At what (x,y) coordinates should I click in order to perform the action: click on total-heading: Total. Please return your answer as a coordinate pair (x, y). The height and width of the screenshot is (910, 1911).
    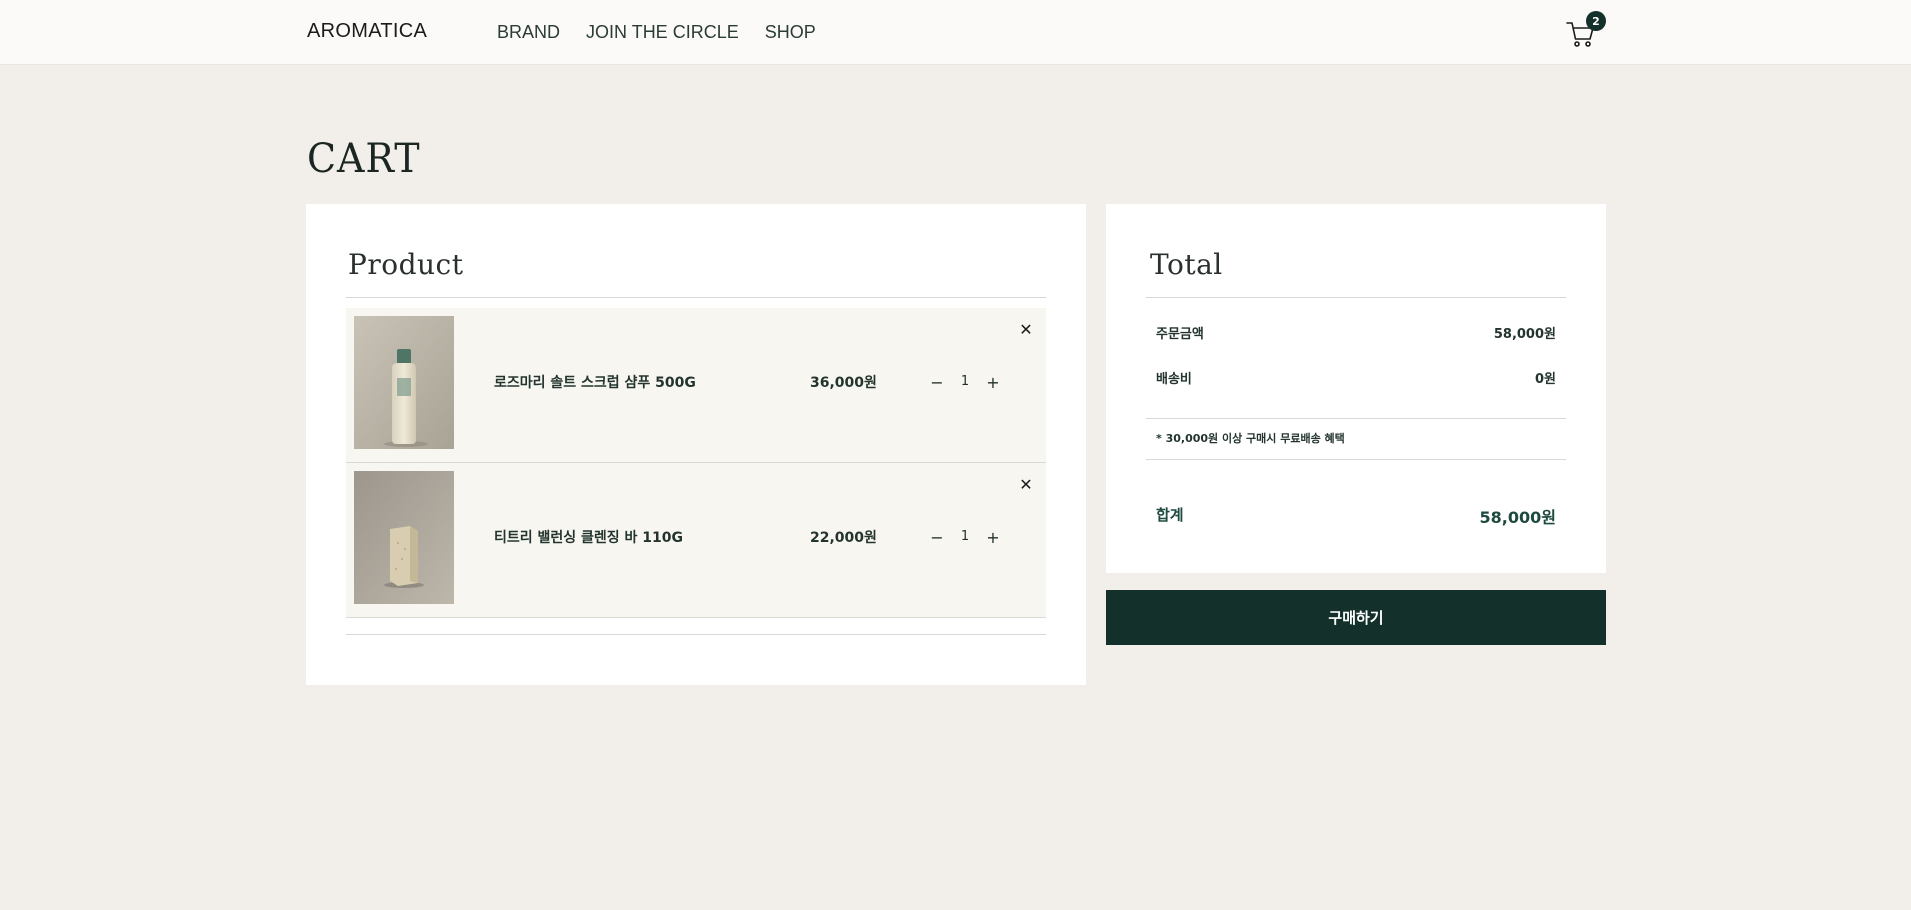
    Looking at the image, I should click on (1186, 264).